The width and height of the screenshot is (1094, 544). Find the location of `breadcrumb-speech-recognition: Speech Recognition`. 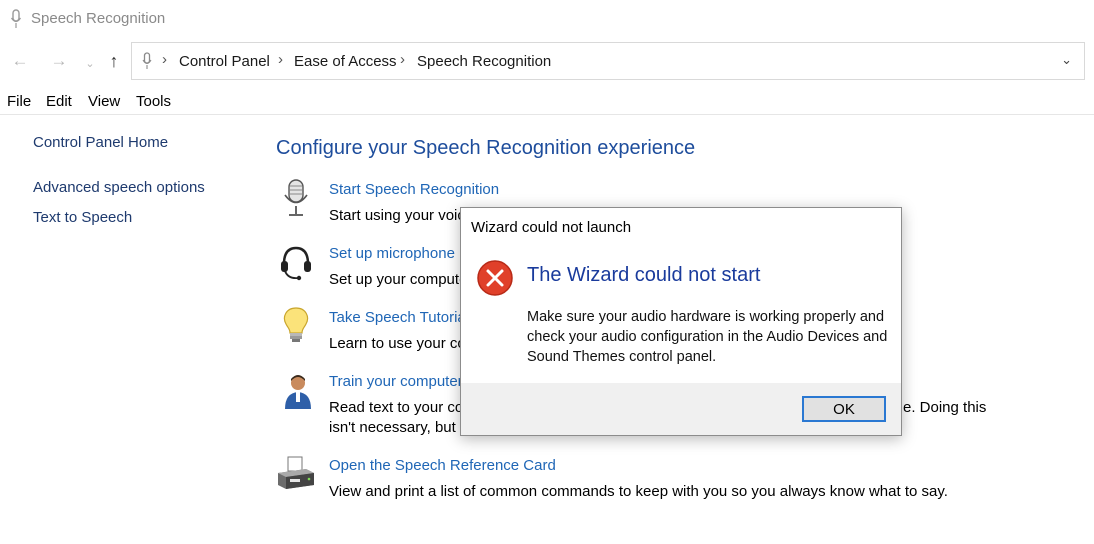

breadcrumb-speech-recognition: Speech Recognition is located at coordinates (484, 61).